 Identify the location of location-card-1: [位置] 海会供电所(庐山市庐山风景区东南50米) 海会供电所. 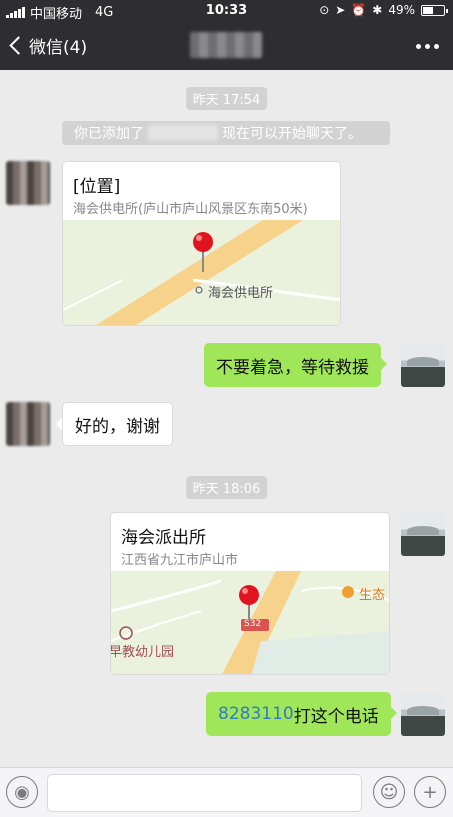
(201, 243).